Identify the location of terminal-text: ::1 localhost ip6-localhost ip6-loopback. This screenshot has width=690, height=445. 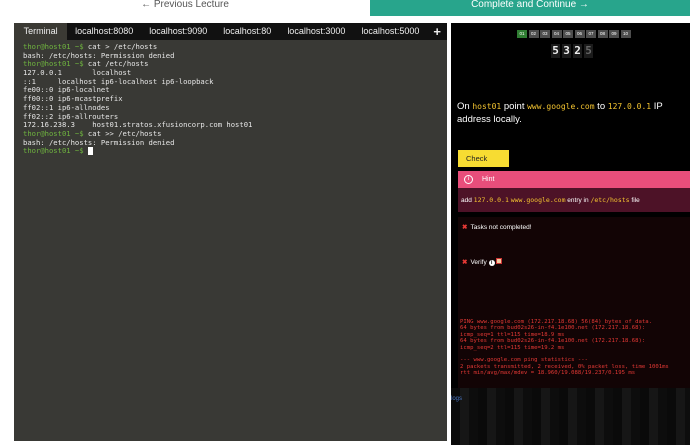
(118, 81).